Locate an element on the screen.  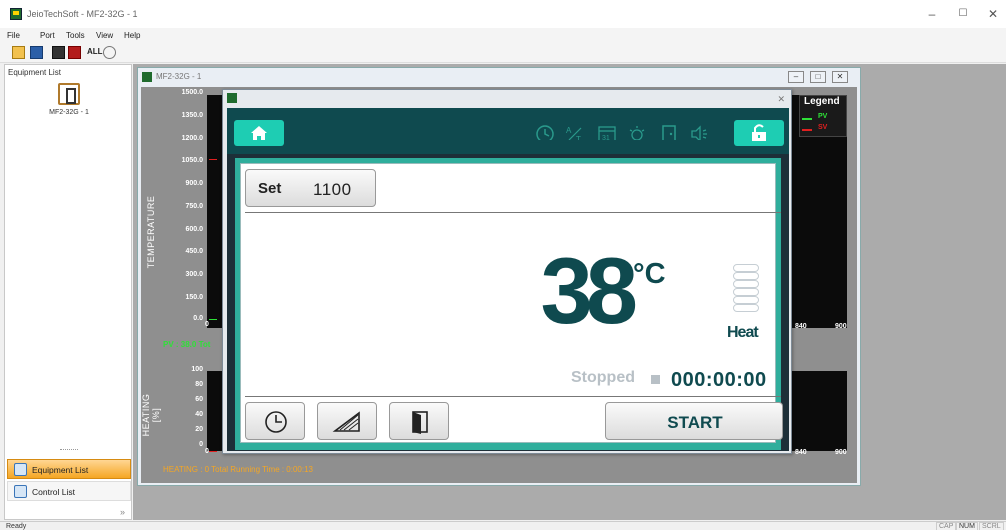
equipment-list-icon is located at coordinates (20, 469).